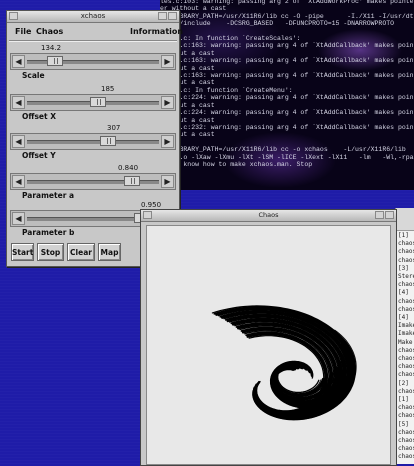  What do you see at coordinates (23, 31) in the screenshot?
I see `menu-file: File` at bounding box center [23, 31].